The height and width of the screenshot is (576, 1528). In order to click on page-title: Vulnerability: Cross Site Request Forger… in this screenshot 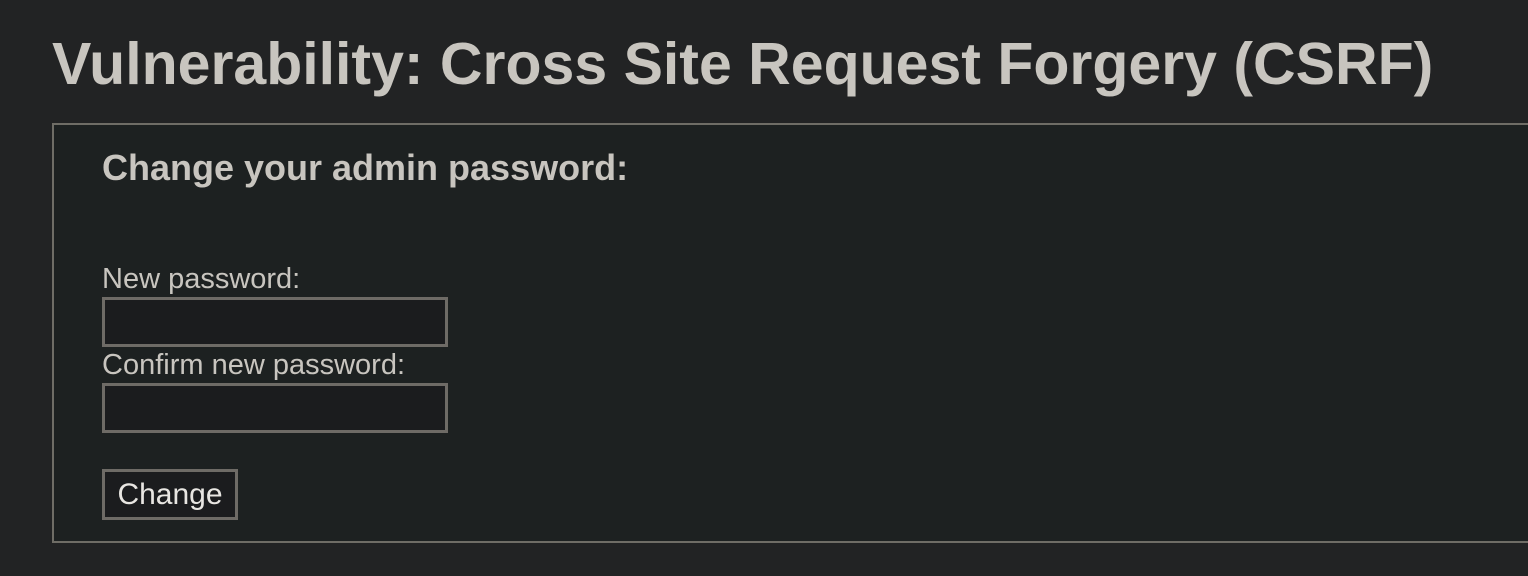, I will do `click(743, 64)`.